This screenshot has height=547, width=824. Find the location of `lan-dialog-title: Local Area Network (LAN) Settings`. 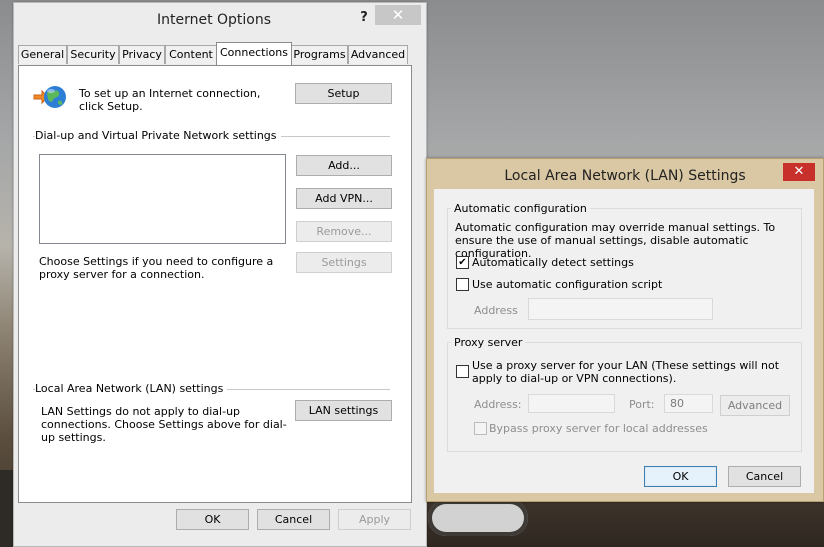

lan-dialog-title: Local Area Network (LAN) Settings is located at coordinates (625, 176).